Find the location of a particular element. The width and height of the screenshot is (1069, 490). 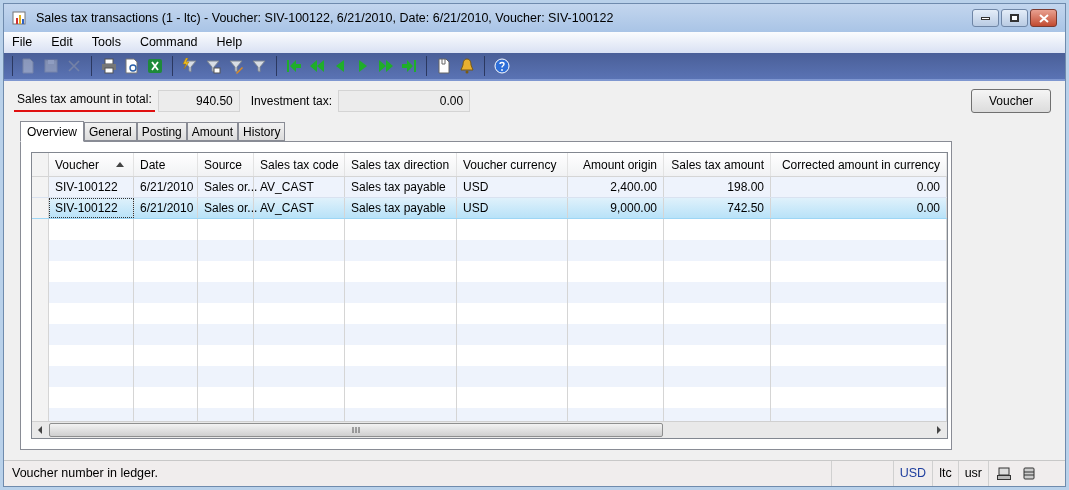

close-icon is located at coordinates (1043, 18).